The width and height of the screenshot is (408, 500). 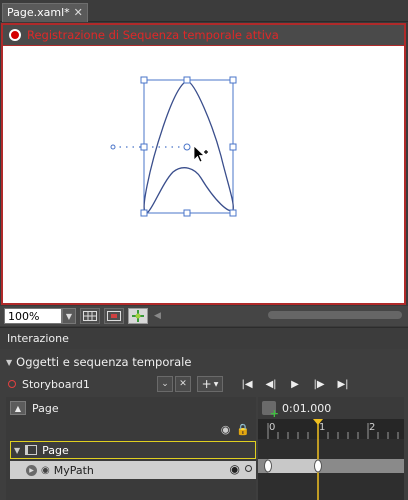 What do you see at coordinates (9, 362) in the screenshot?
I see `collapse-icon: ▼` at bounding box center [9, 362].